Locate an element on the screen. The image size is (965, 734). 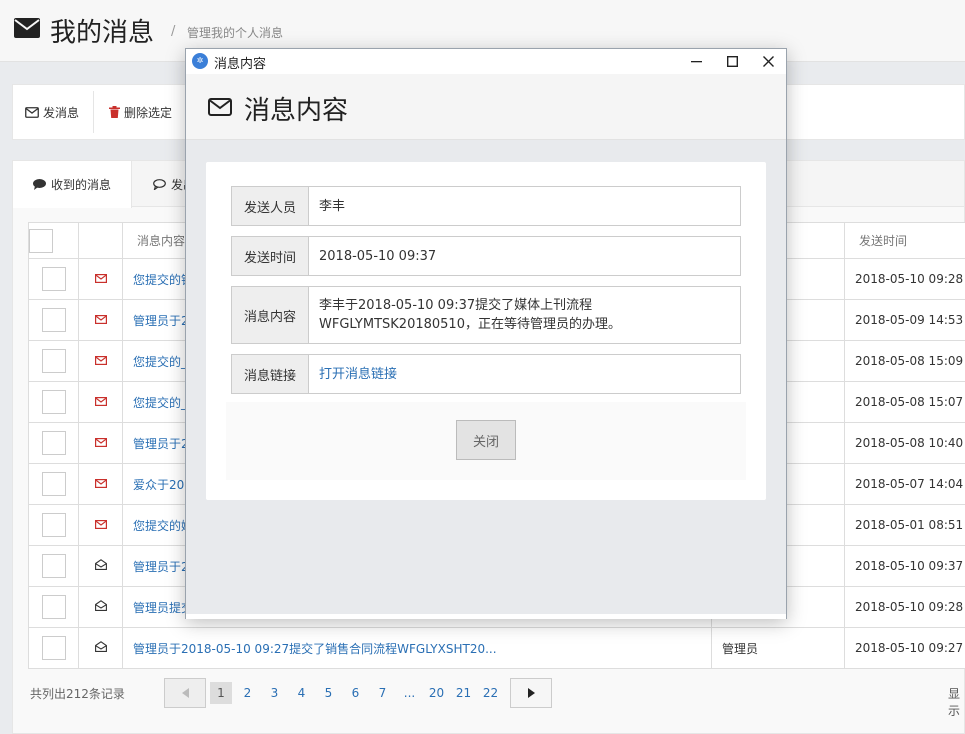
window-titlebar: ✲ 消息内容 is located at coordinates (486, 61).